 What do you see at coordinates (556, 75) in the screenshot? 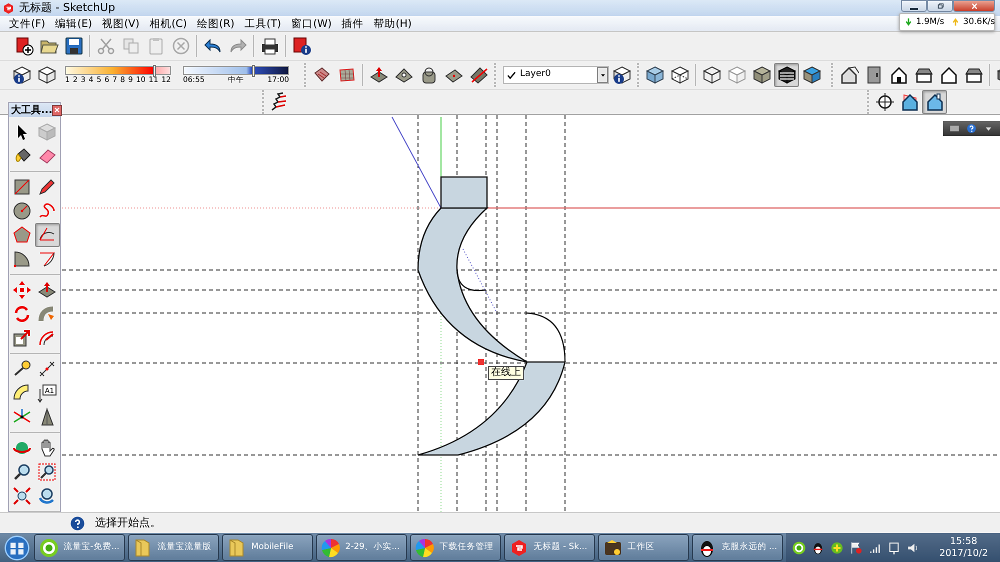
I see `layer-dropdown: Layer0` at bounding box center [556, 75].